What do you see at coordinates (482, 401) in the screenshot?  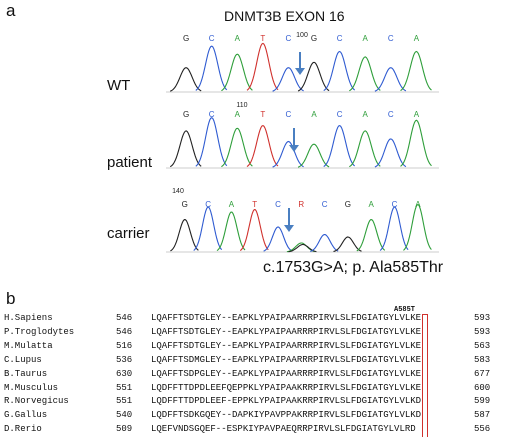 I see `end-position: 599` at bounding box center [482, 401].